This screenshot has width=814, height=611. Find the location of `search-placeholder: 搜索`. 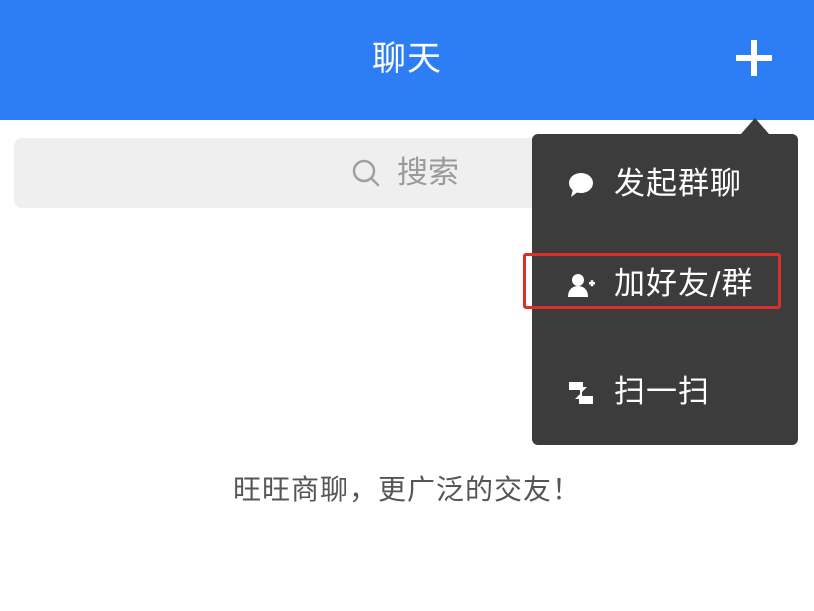

search-placeholder: 搜索 is located at coordinates (428, 173).